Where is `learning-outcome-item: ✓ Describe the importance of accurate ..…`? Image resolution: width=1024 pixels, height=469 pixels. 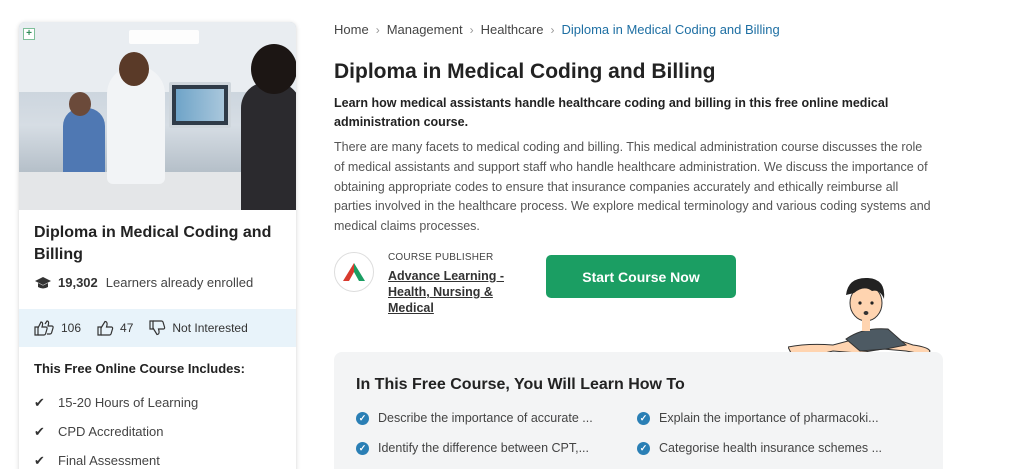 learning-outcome-item: ✓ Describe the importance of accurate ..… is located at coordinates (474, 418).